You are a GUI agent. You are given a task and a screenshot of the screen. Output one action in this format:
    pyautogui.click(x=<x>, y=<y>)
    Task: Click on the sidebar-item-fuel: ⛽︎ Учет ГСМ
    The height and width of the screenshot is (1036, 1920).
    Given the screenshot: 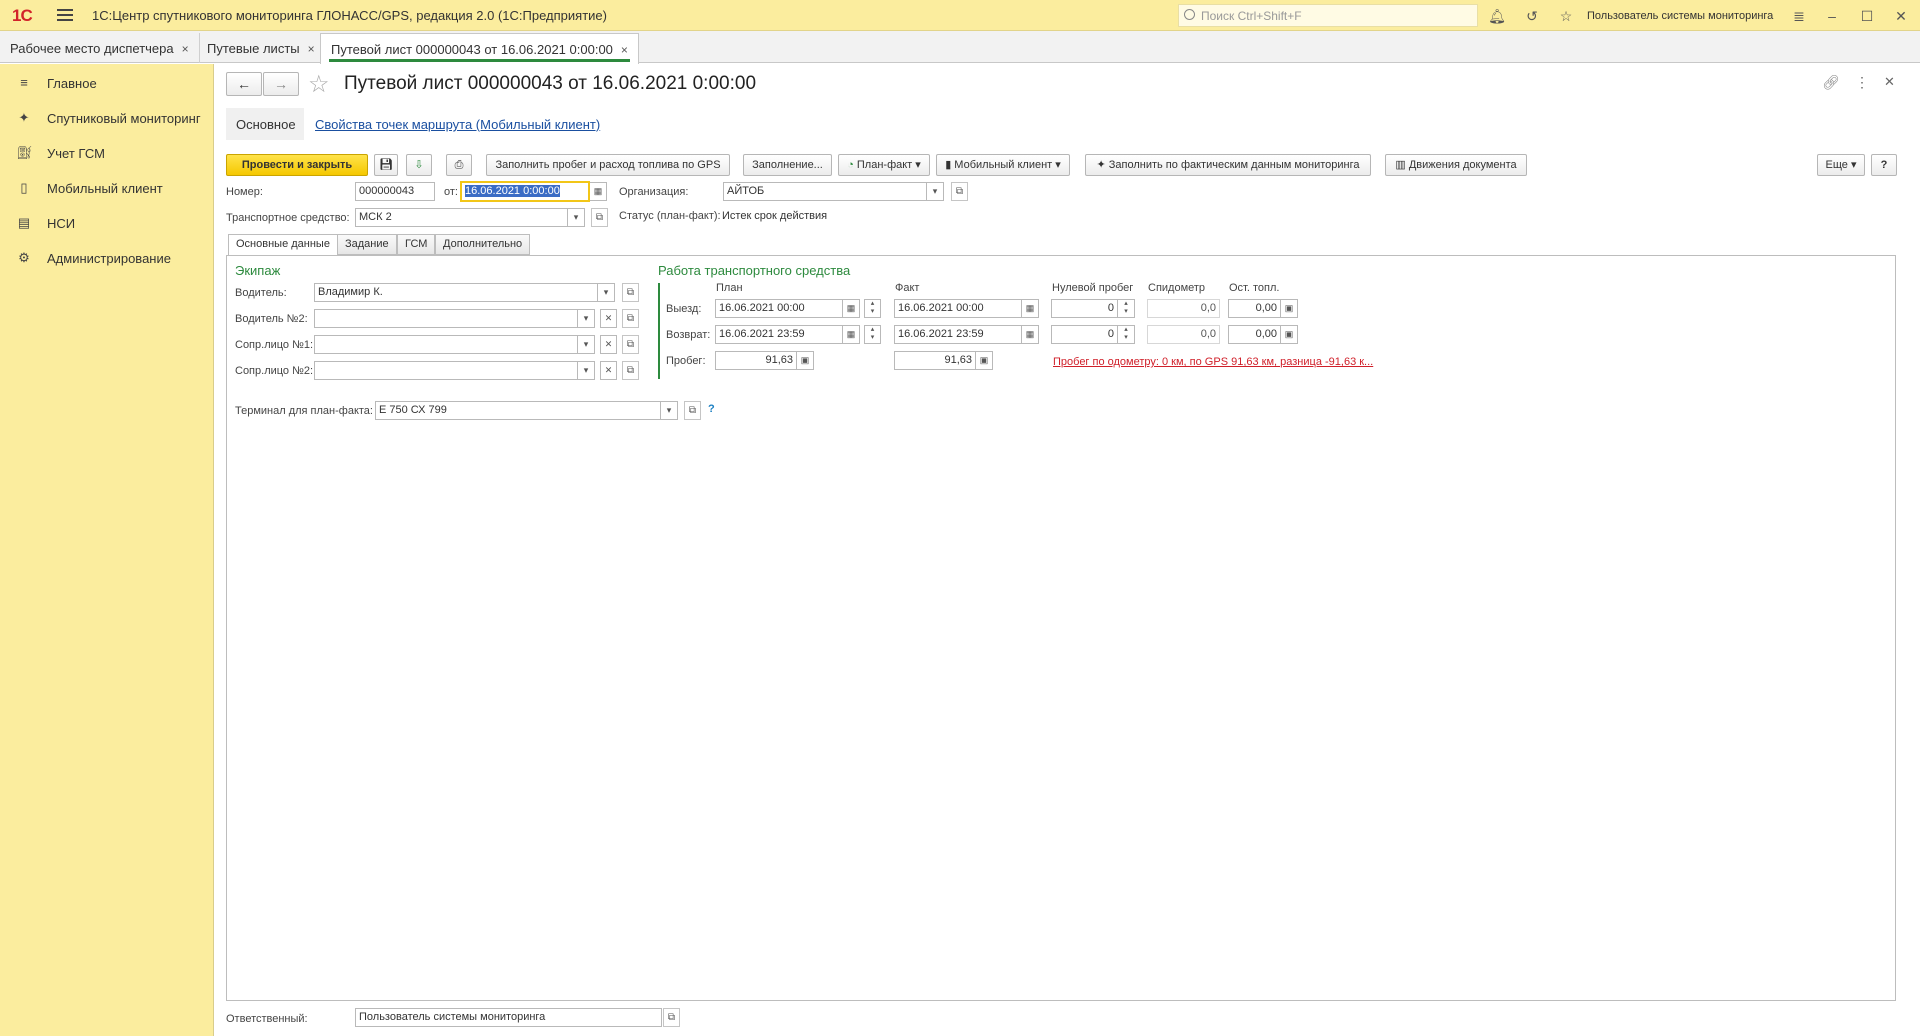 What is the action you would take?
    pyautogui.click(x=107, y=152)
    